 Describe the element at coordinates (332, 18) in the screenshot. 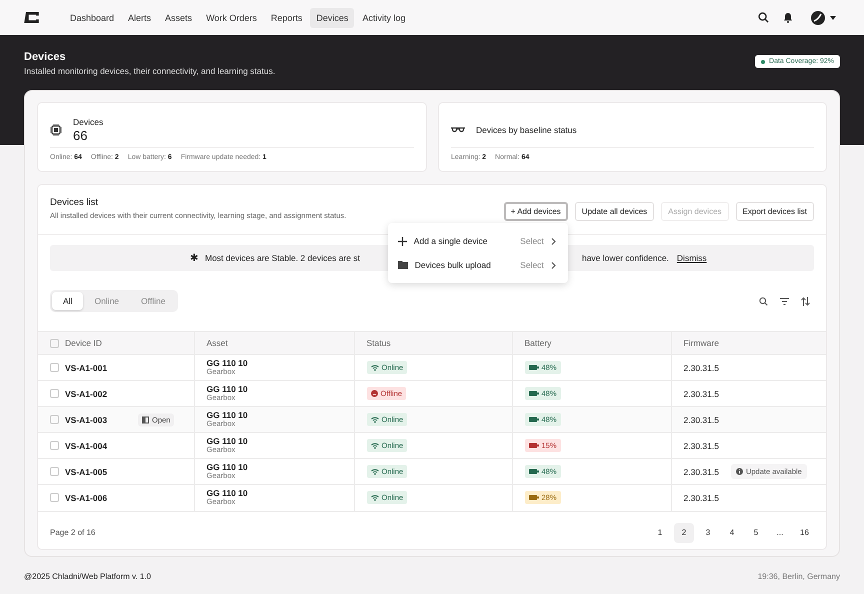

I see `nav-link: Devices` at that location.